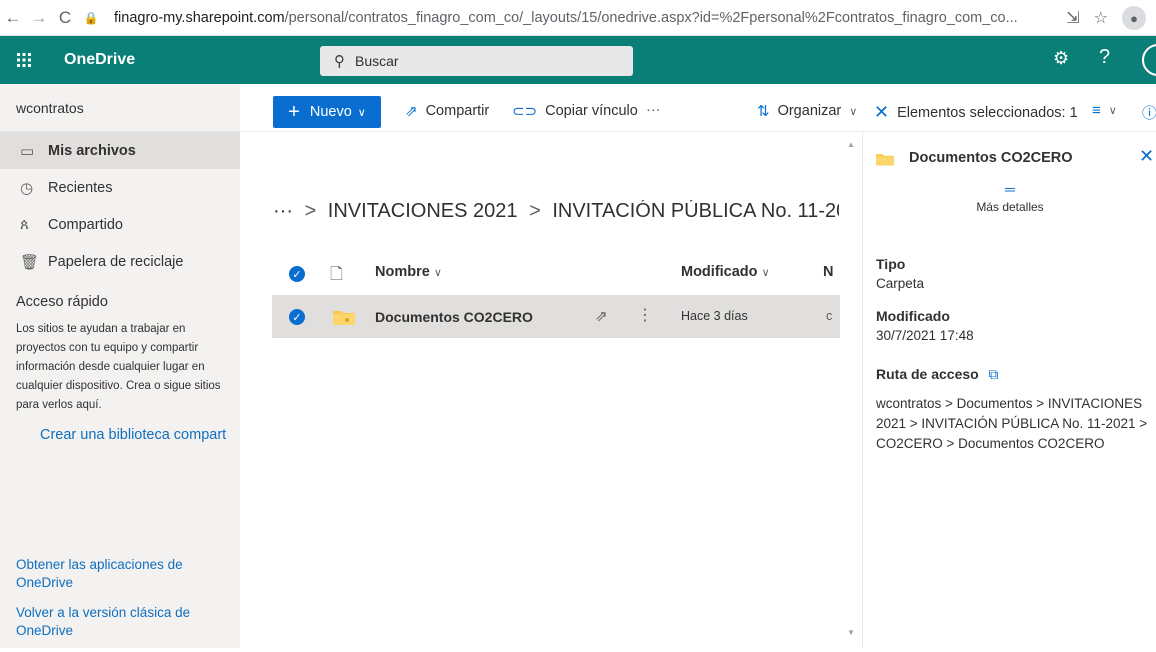  I want to click on new-button-label: Nuevo, so click(330, 112).